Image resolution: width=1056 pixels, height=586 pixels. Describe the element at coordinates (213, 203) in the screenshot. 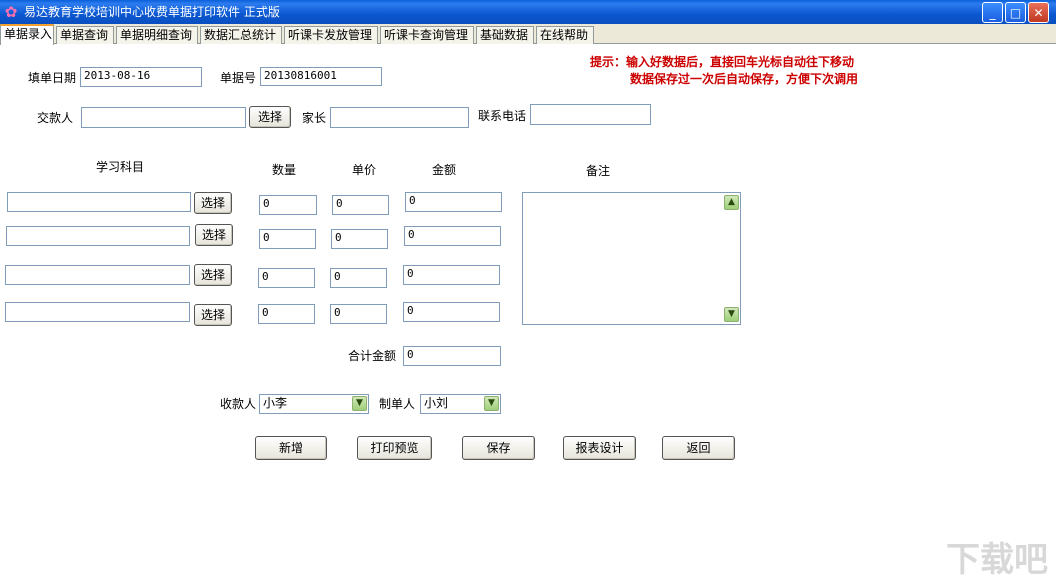

I see `subject-choose-button-1: 选择` at that location.